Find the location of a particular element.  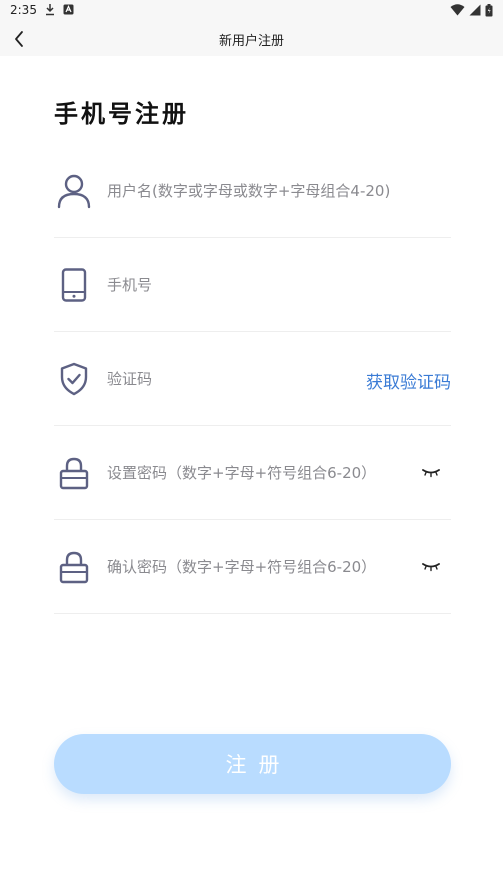

username-row is located at coordinates (252, 191).